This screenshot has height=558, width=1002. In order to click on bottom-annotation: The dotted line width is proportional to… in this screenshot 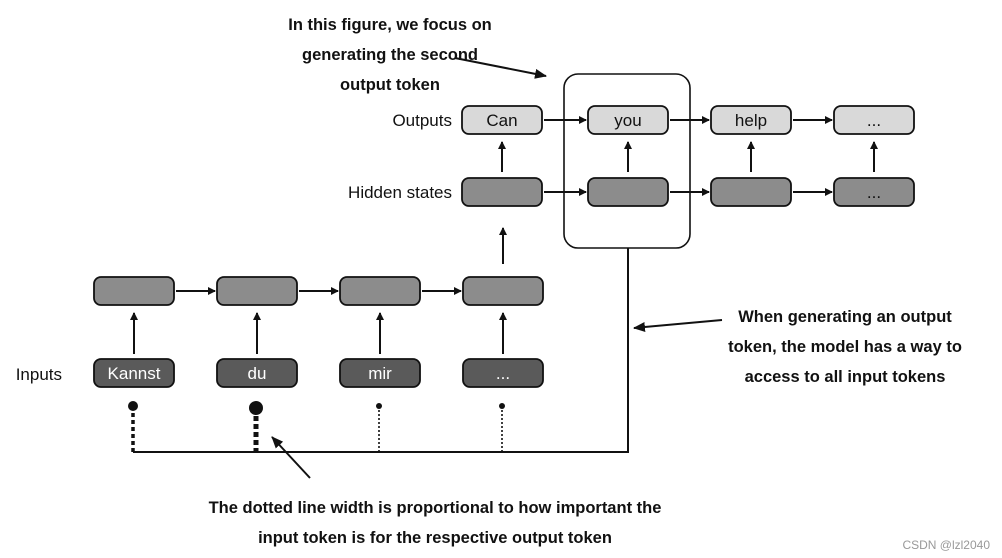, I will do `click(435, 523)`.